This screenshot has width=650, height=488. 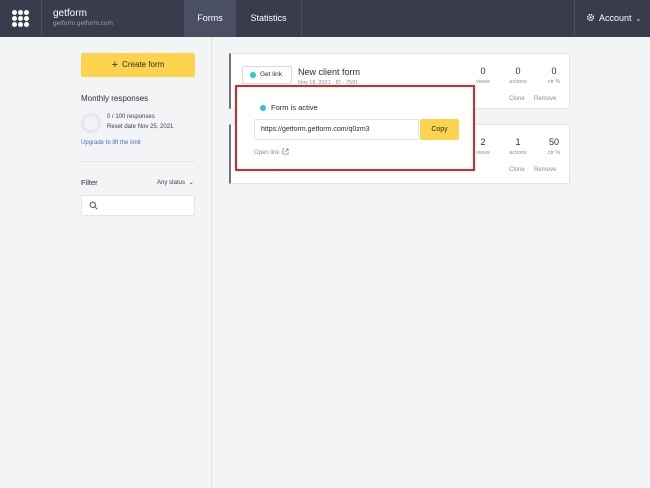 I want to click on search-input, so click(x=146, y=206).